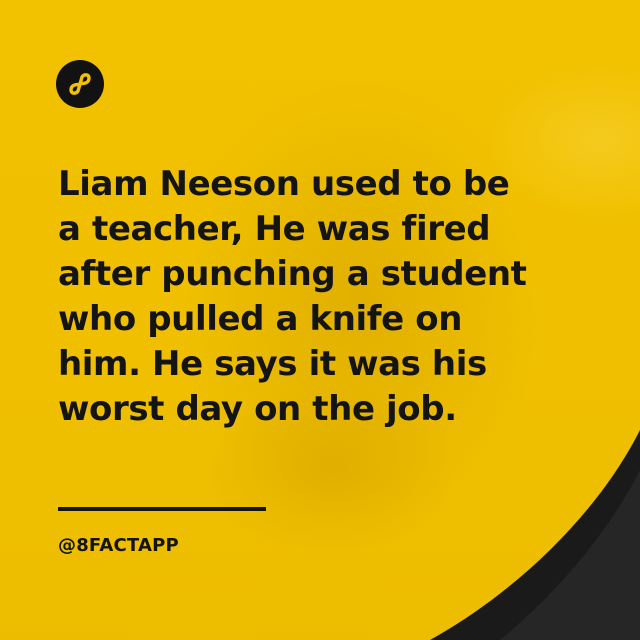  I want to click on infinity-eight-icon, so click(80, 84).